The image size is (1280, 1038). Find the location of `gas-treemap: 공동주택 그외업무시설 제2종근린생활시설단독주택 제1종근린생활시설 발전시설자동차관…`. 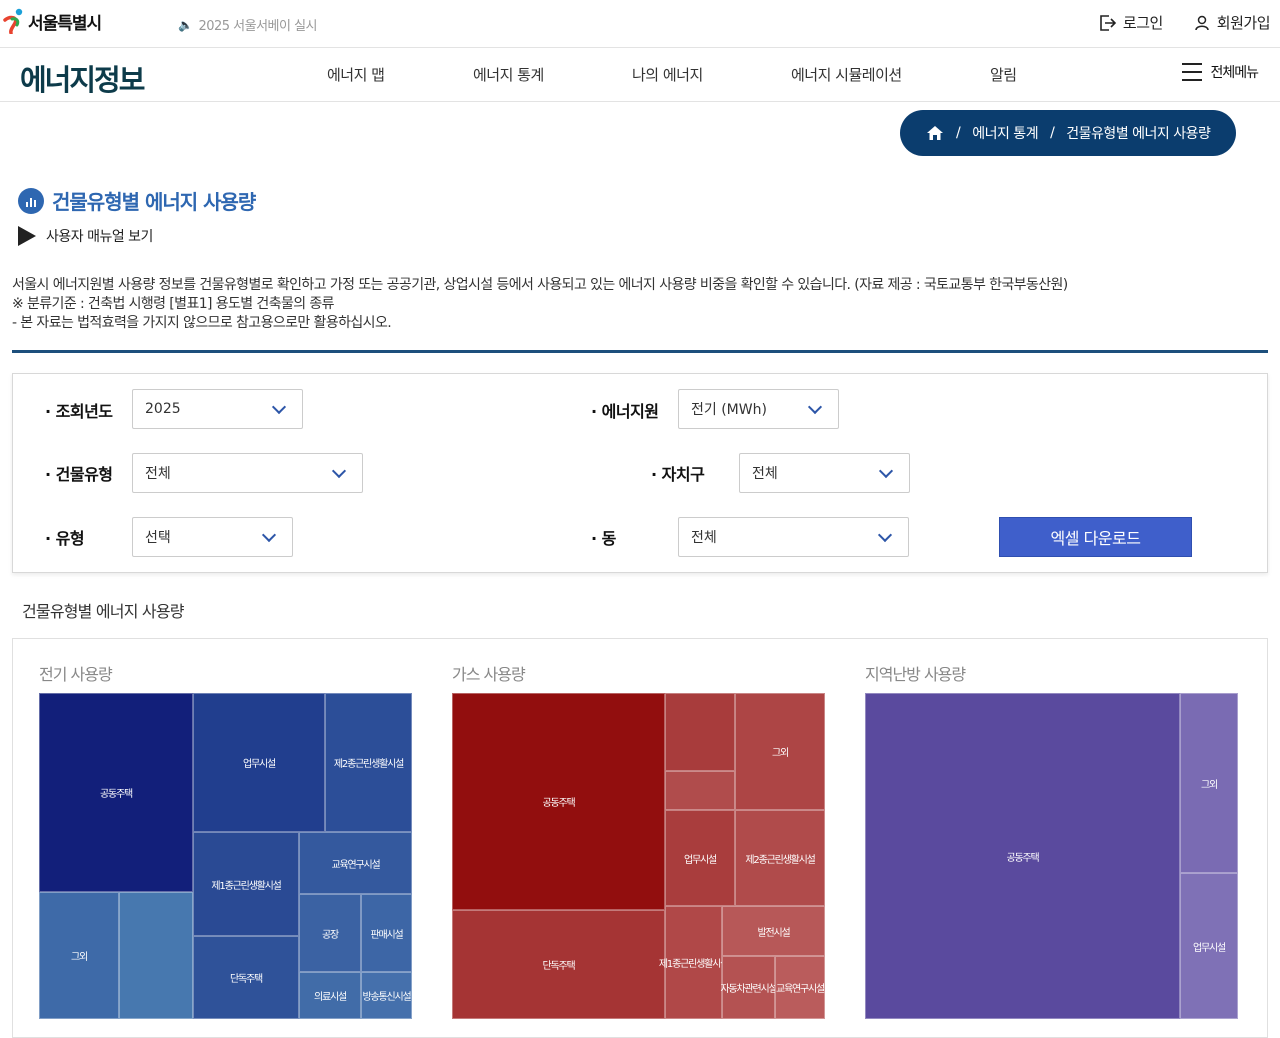

gas-treemap: 공동주택 그외업무시설 제2종근린생활시설단독주택 제1종근린생활시설 발전시설자동차관… is located at coordinates (638, 856).